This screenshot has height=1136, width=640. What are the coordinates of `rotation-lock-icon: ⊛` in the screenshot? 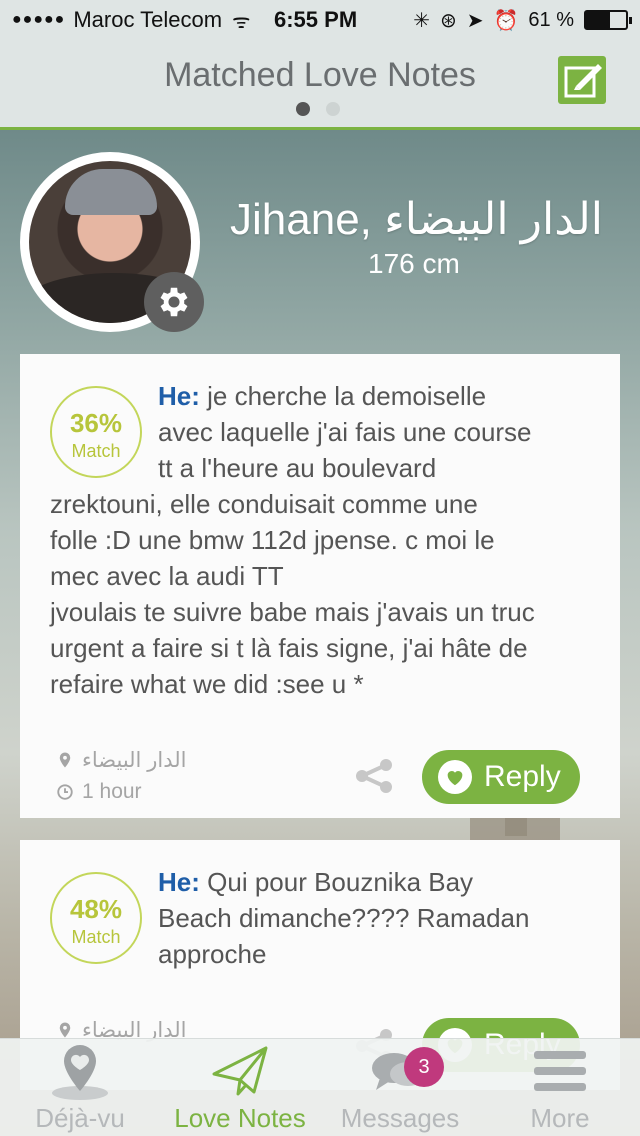 It's located at (448, 20).